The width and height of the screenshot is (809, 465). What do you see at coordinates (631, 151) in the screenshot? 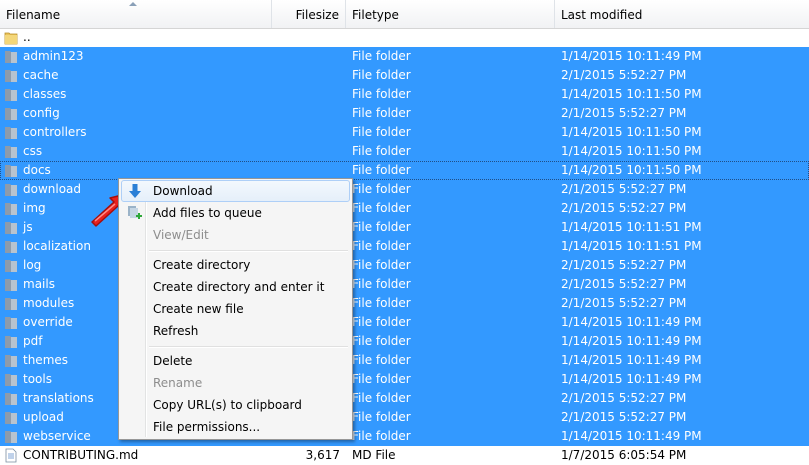
I see `row-last-modified: 1/14/2015 10:11:50 PM` at bounding box center [631, 151].